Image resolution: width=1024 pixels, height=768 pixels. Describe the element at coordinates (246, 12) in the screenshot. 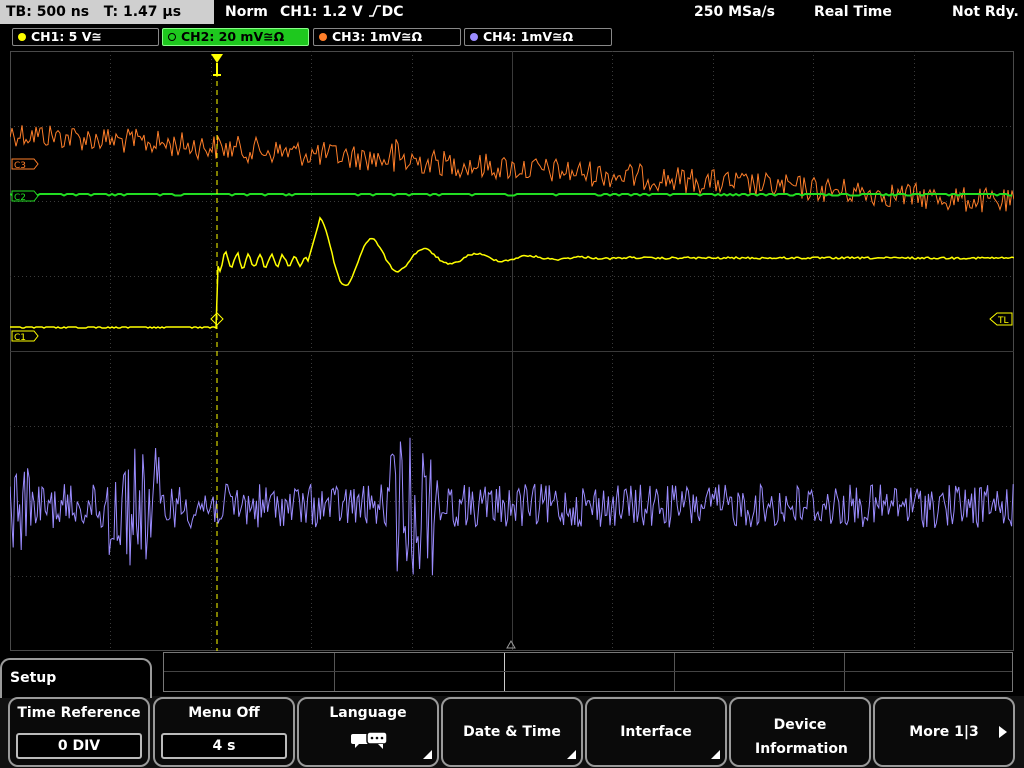

I see `trigger-mode: Norm` at that location.